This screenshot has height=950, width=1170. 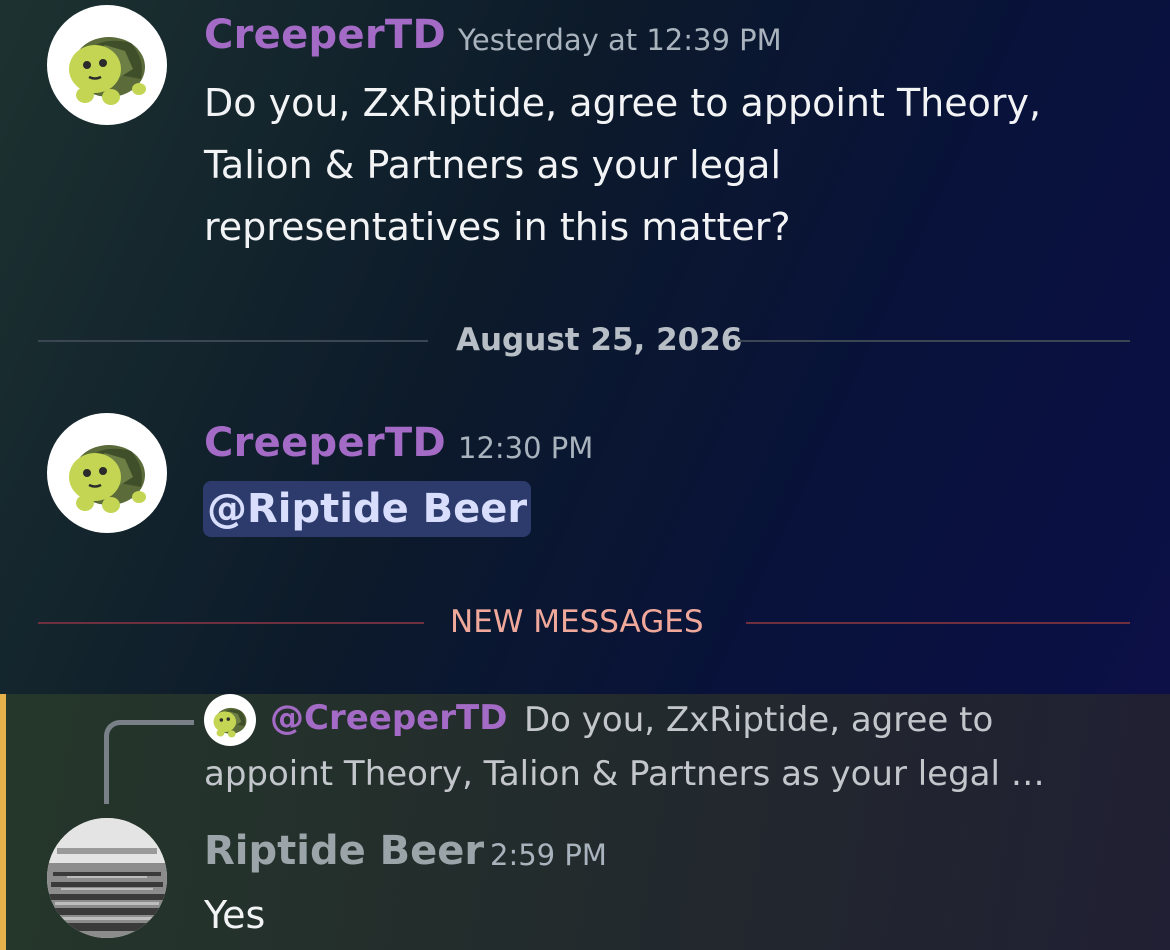 What do you see at coordinates (149, 762) in the screenshot?
I see `reply-connector` at bounding box center [149, 762].